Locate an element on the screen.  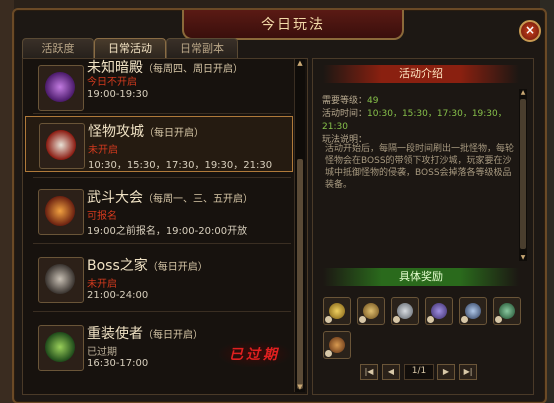
intro-header: 活动介绍 is located at coordinates (421, 74).